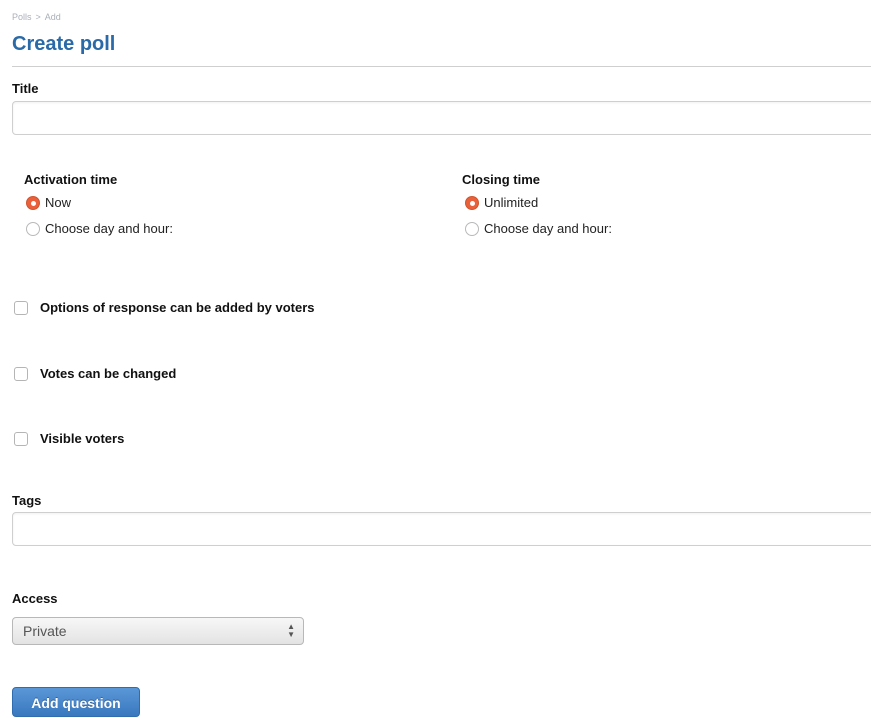 This screenshot has height=718, width=871. What do you see at coordinates (548, 228) in the screenshot?
I see `closing-choose-label: Choose day and hour:` at bounding box center [548, 228].